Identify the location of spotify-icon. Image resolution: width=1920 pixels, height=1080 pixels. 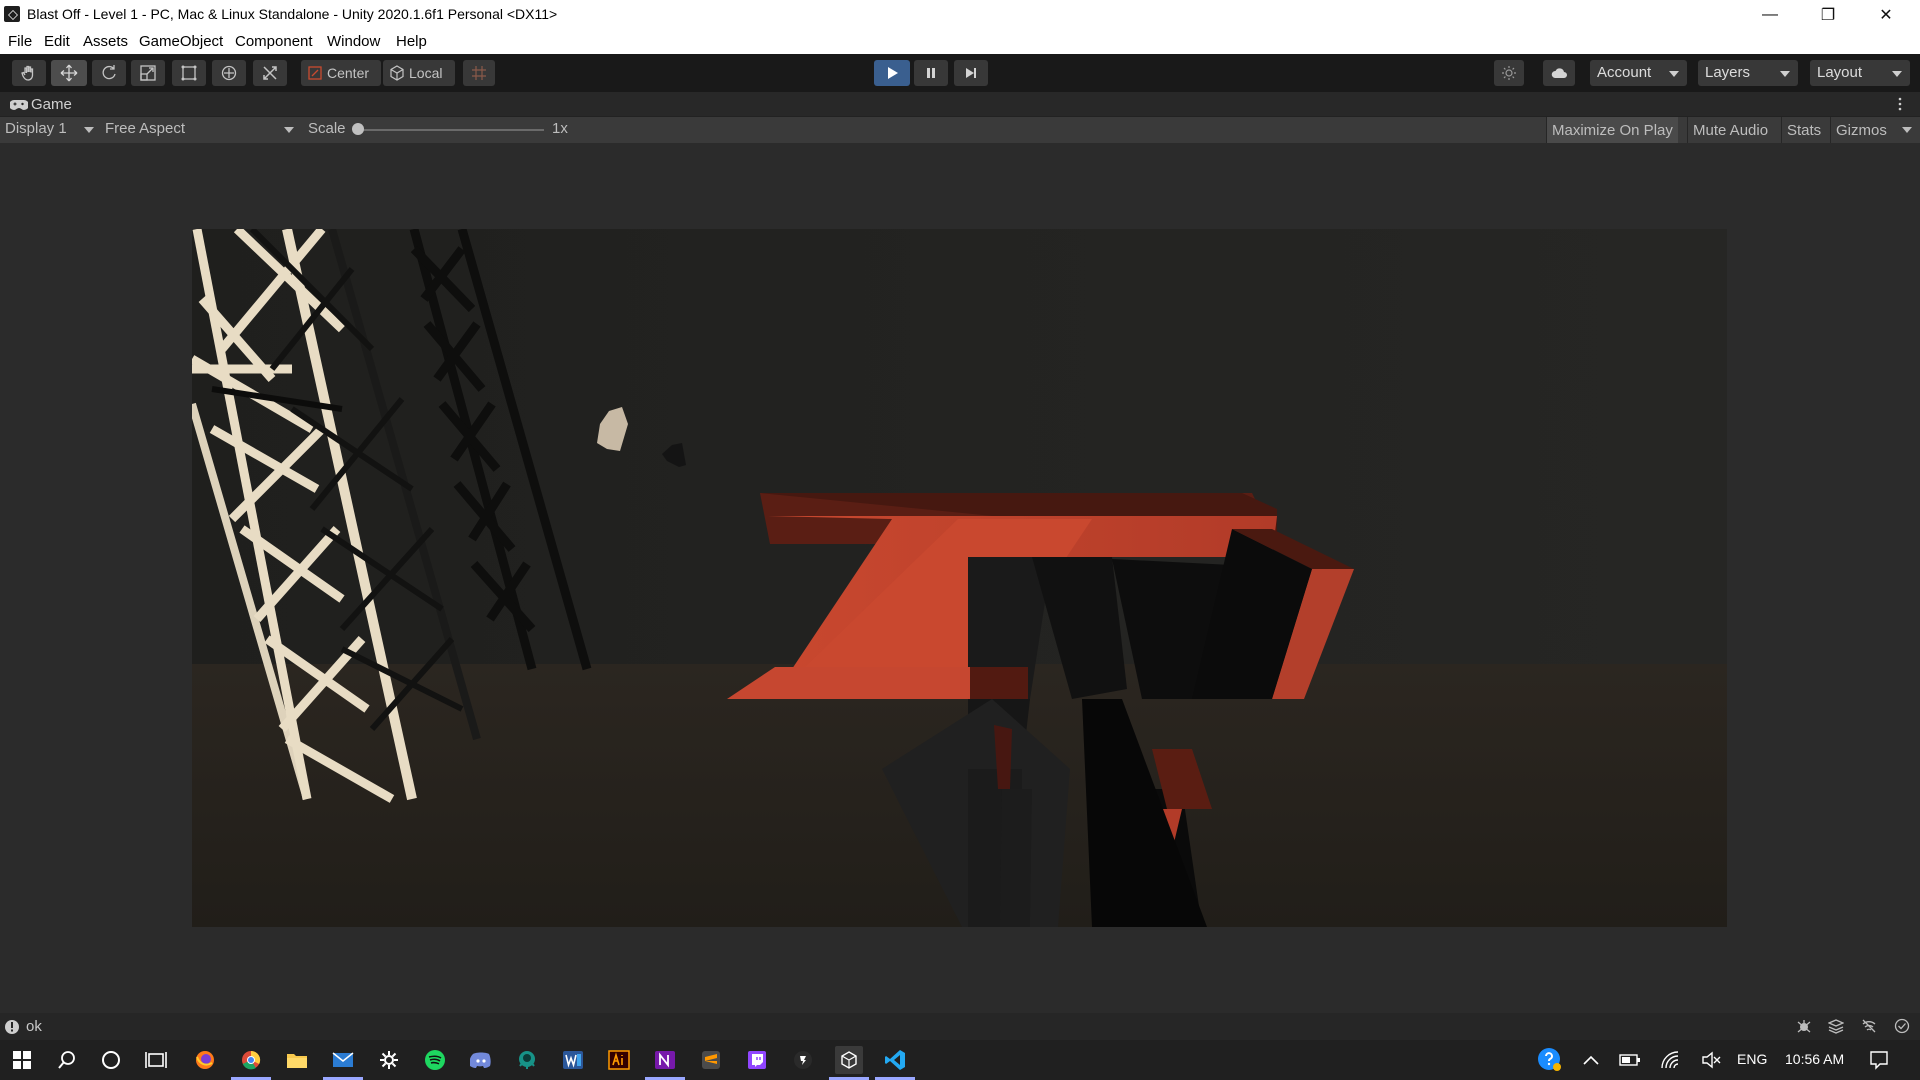
(435, 1060).